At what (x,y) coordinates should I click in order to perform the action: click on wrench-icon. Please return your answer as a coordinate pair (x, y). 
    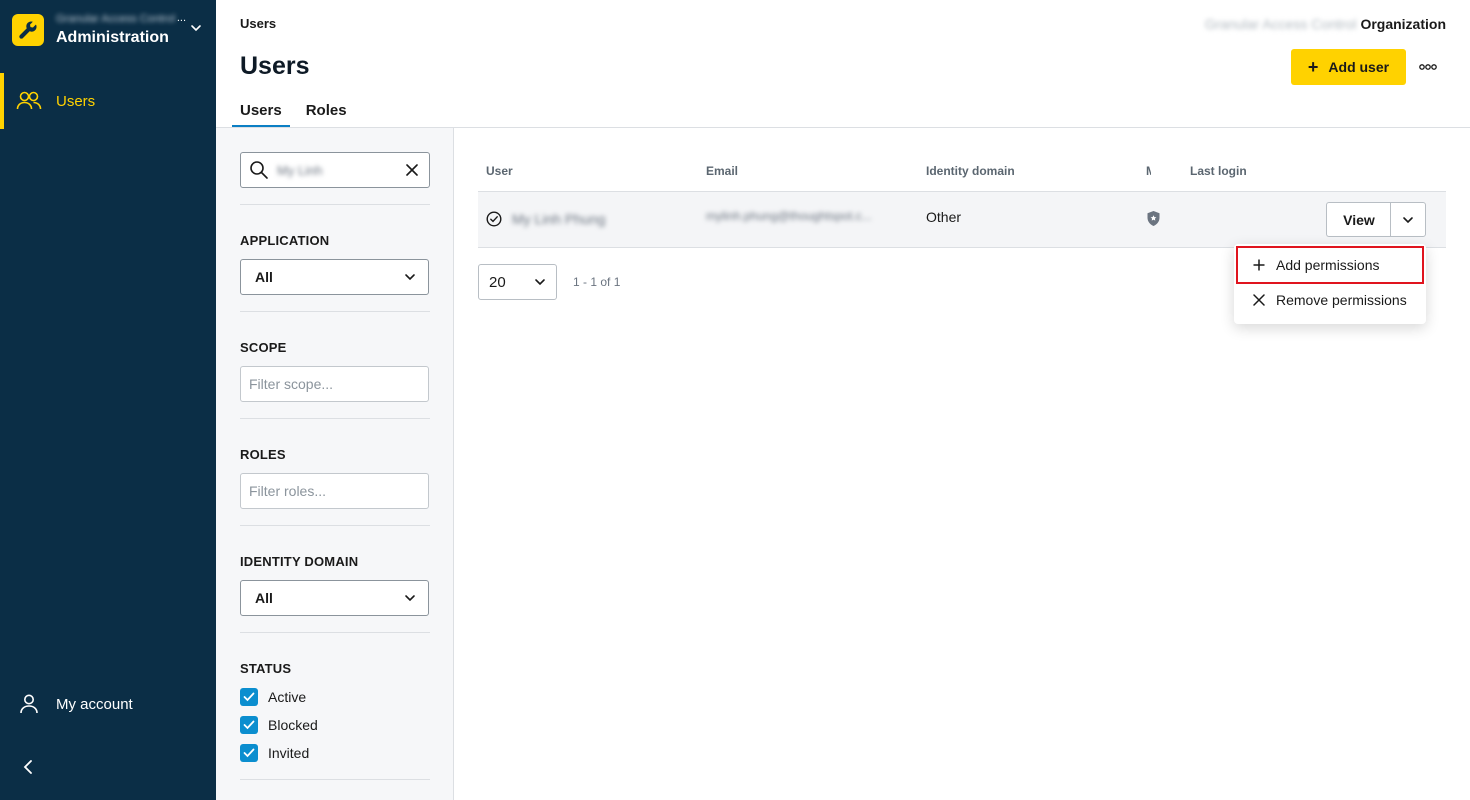
    Looking at the image, I should click on (28, 30).